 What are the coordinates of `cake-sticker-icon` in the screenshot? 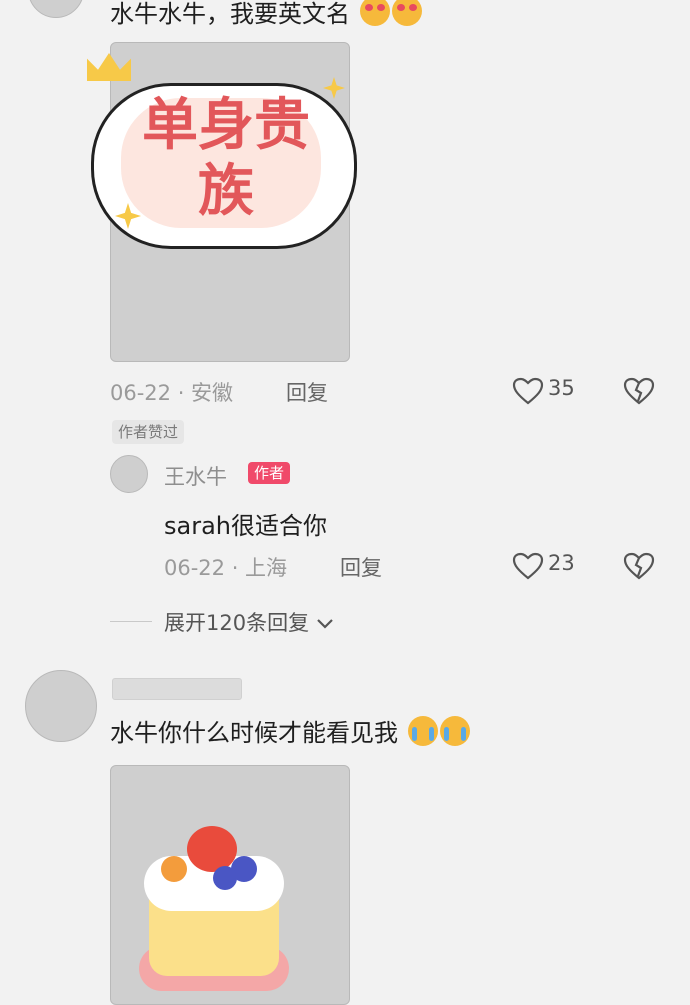 It's located at (214, 913).